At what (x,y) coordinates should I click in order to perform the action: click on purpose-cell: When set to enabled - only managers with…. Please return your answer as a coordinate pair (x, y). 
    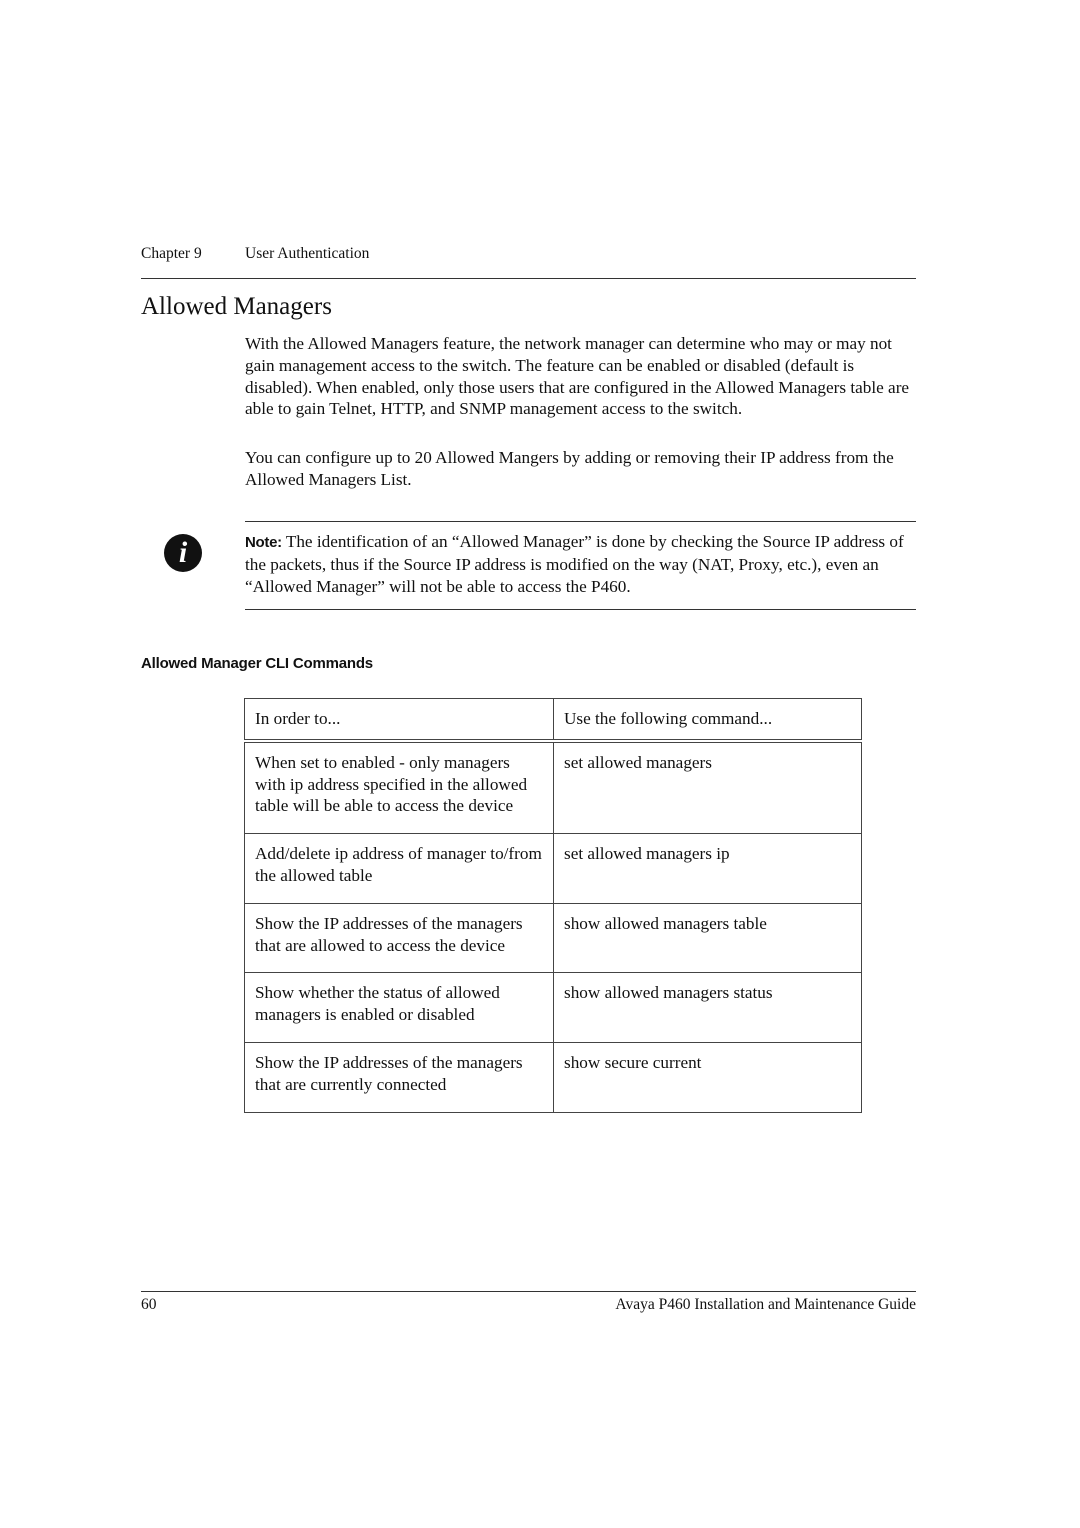
    Looking at the image, I should click on (399, 787).